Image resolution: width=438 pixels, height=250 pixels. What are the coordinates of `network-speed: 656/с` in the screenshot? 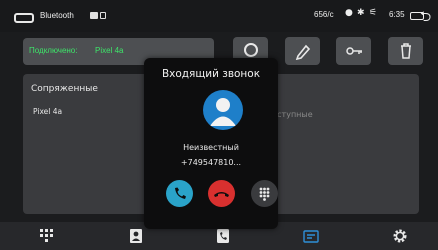 It's located at (324, 14).